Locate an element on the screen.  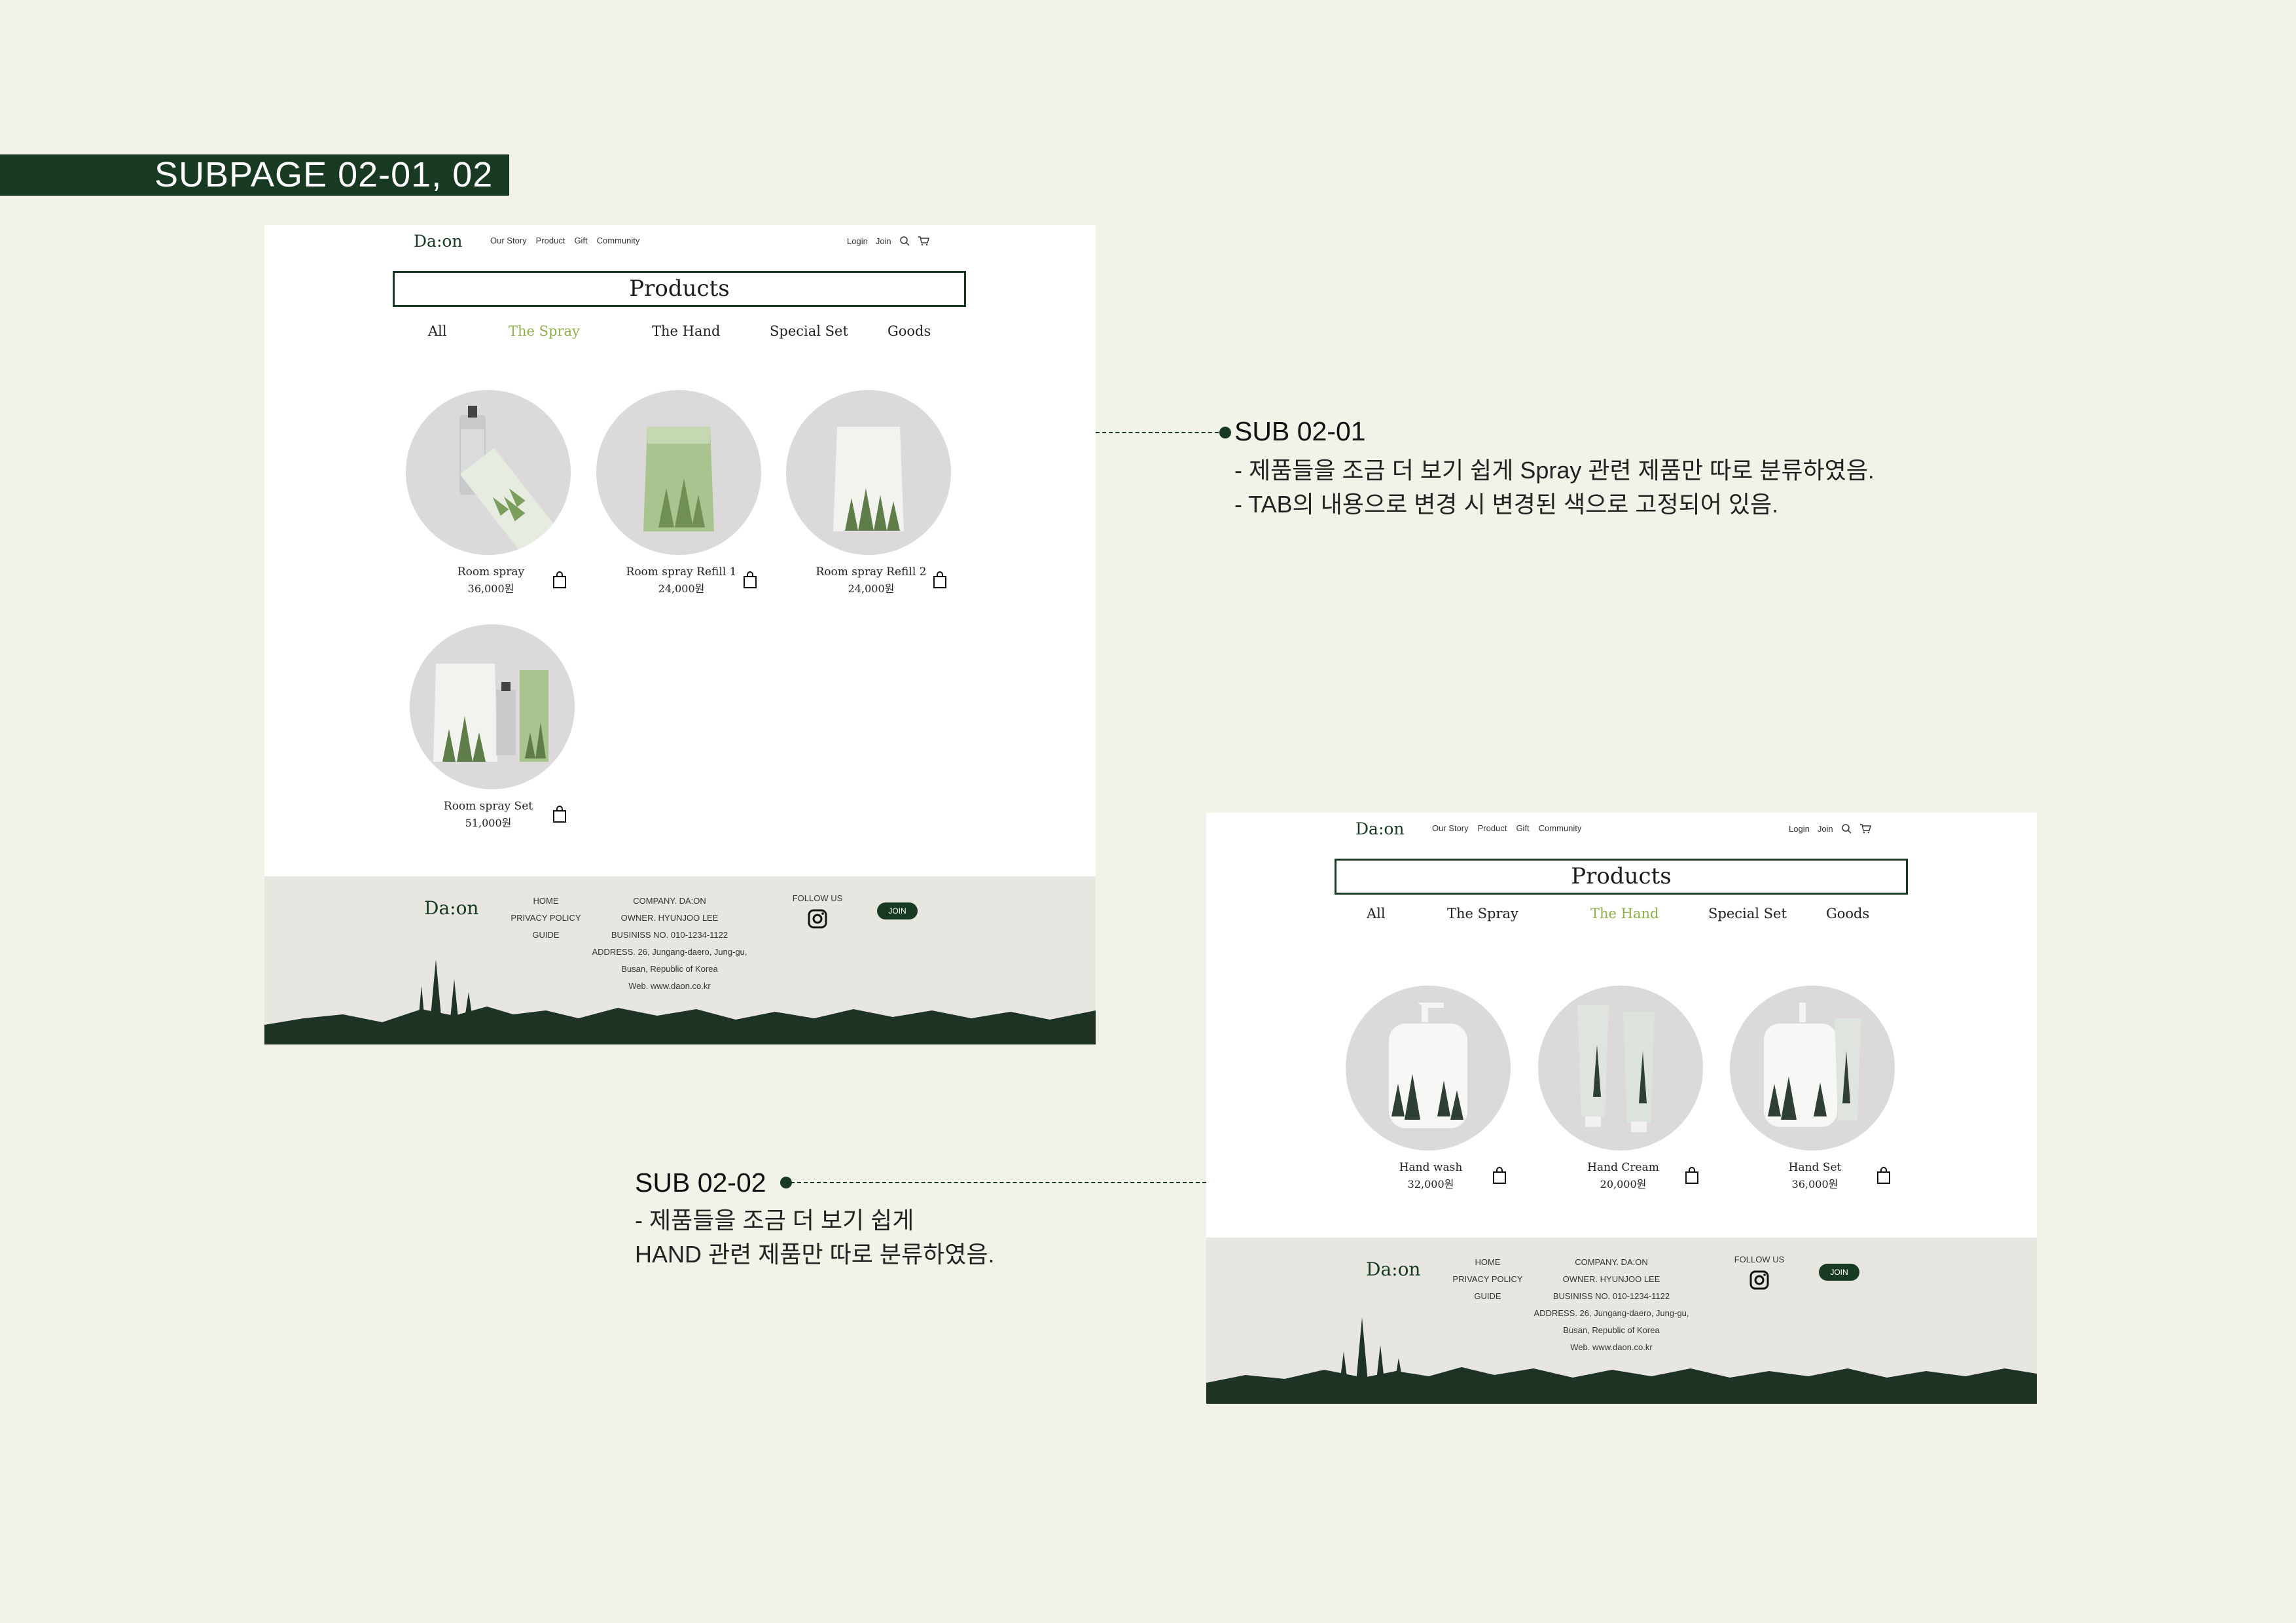
banner-title: SUBPAGE 02-01, 02 is located at coordinates (323, 174).